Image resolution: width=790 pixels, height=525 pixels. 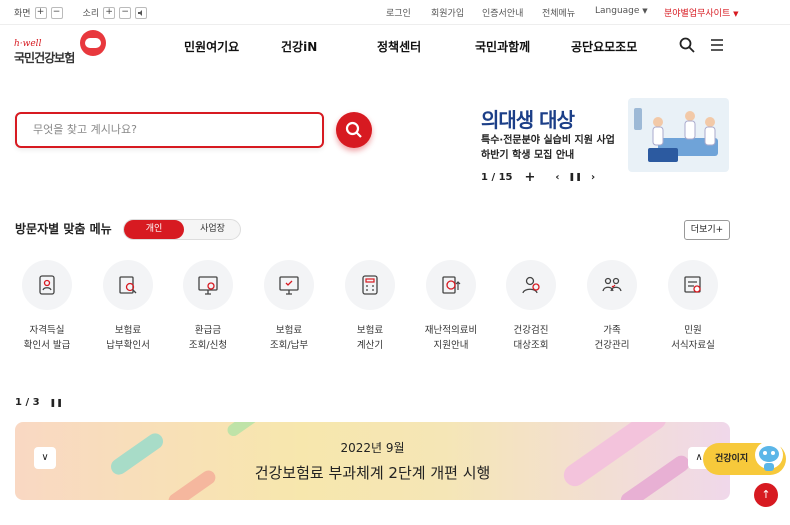 I want to click on notice-banner: 2022년 9월 건강보험료 부과체계 2단계 개편 시행, so click(x=372, y=461).